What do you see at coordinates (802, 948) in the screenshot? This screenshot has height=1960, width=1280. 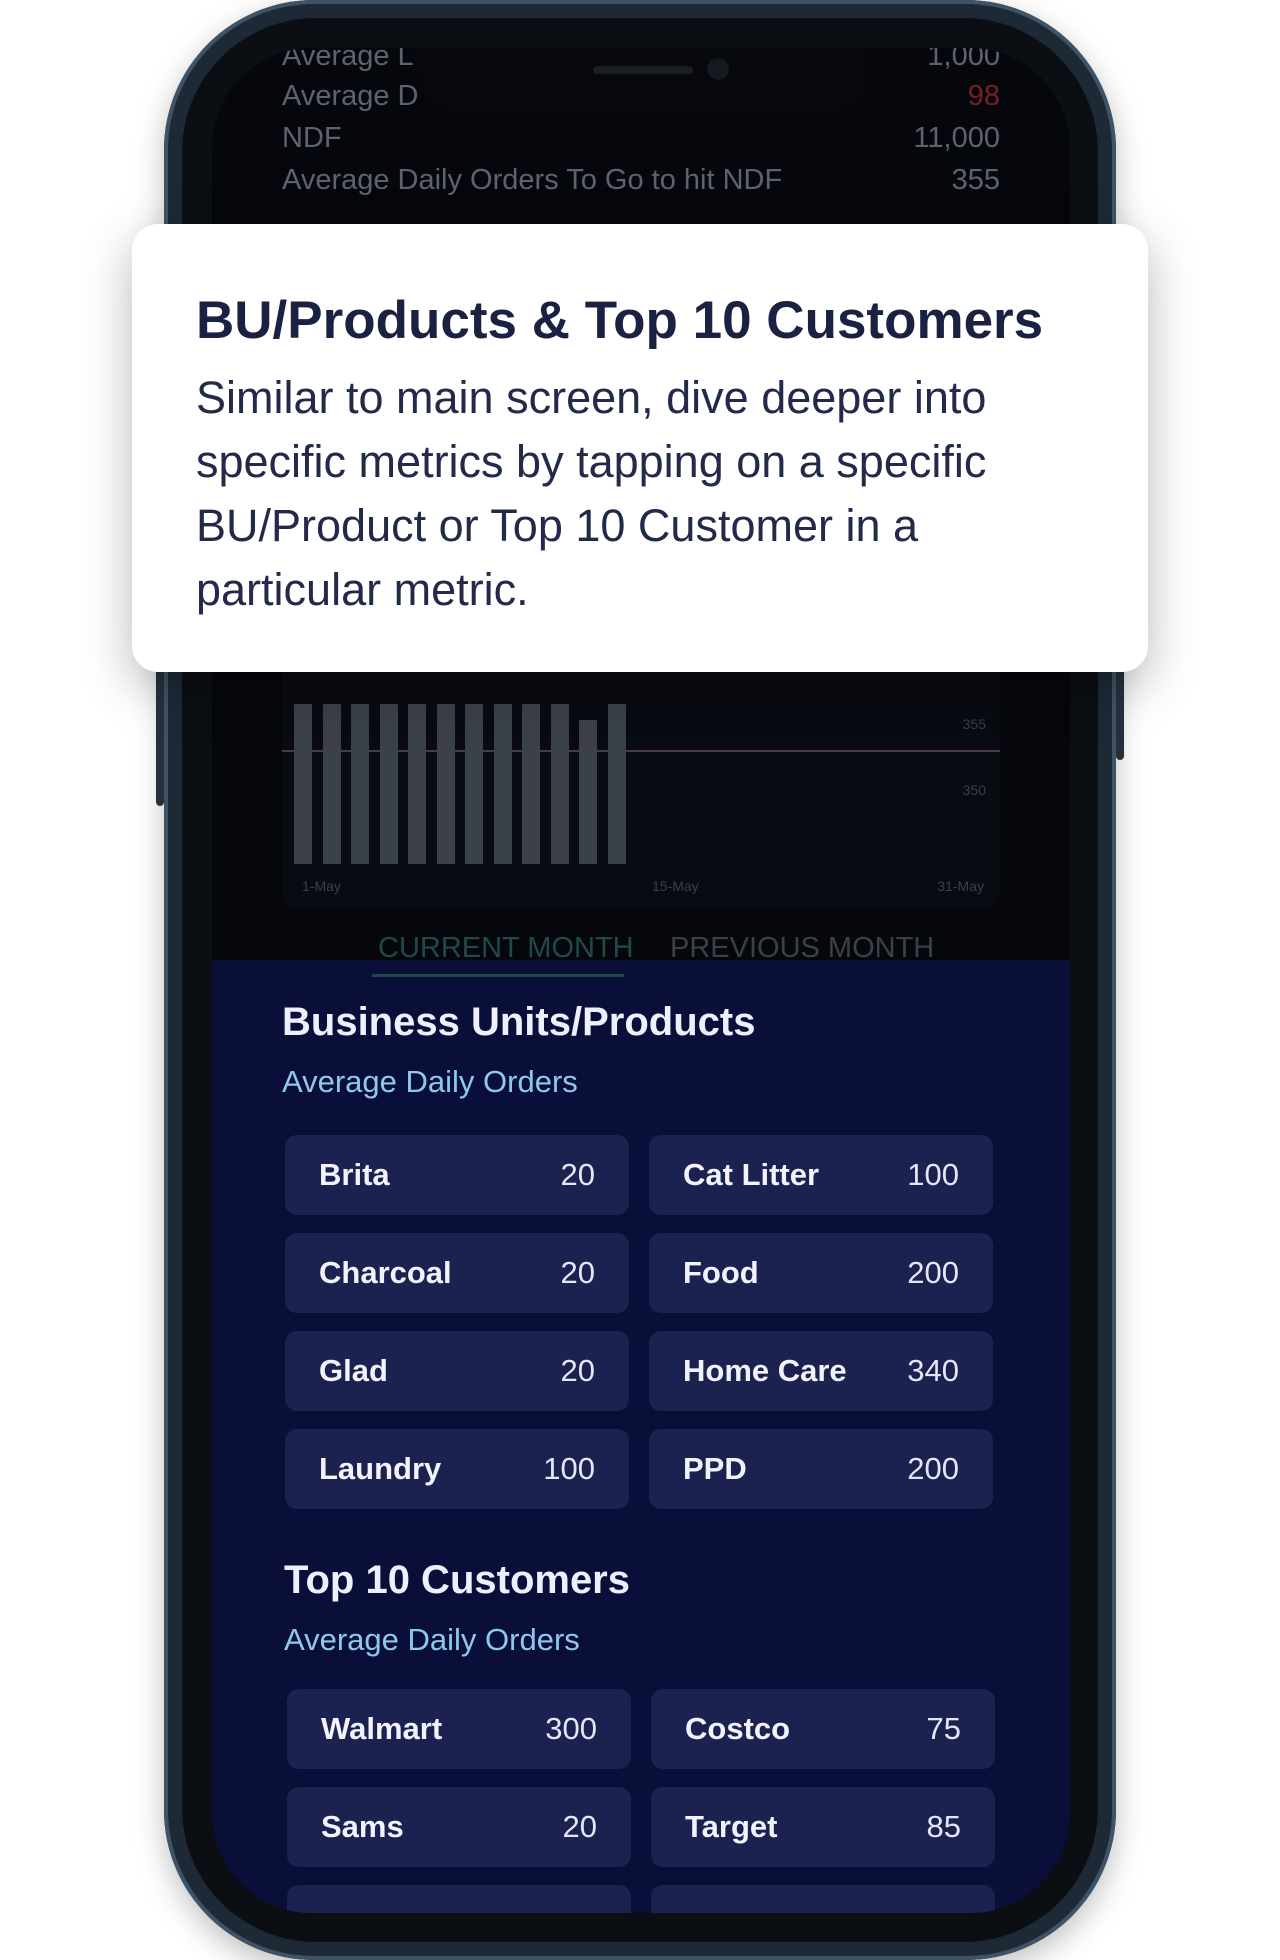 I see `tab-previous-month: PREVIOUS MONTH` at bounding box center [802, 948].